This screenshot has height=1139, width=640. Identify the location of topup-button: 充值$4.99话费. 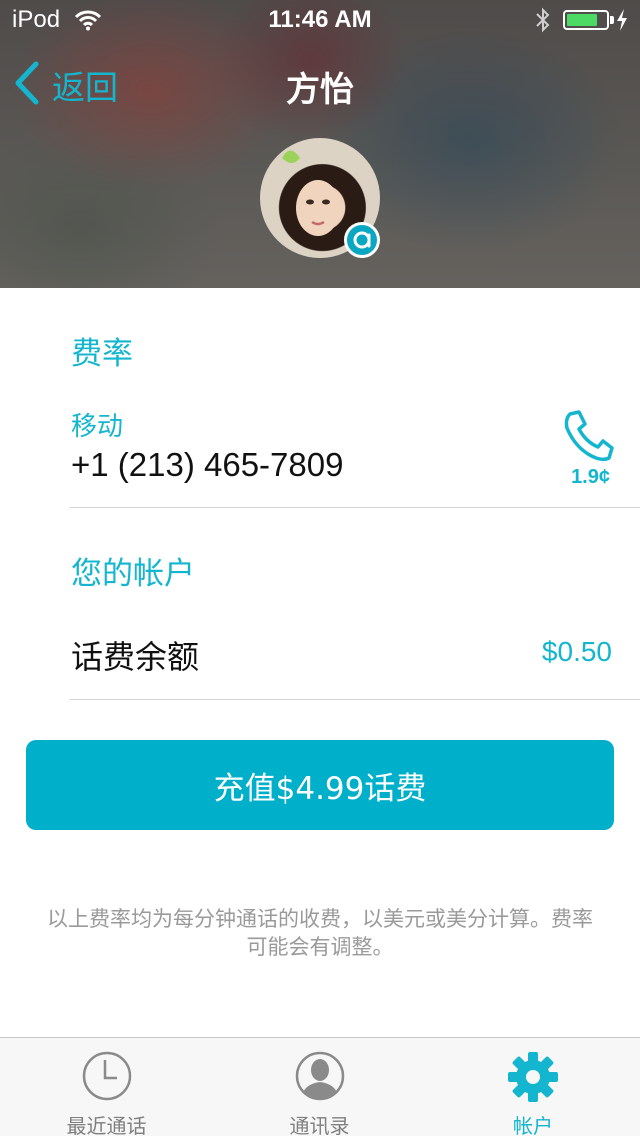
(320, 785).